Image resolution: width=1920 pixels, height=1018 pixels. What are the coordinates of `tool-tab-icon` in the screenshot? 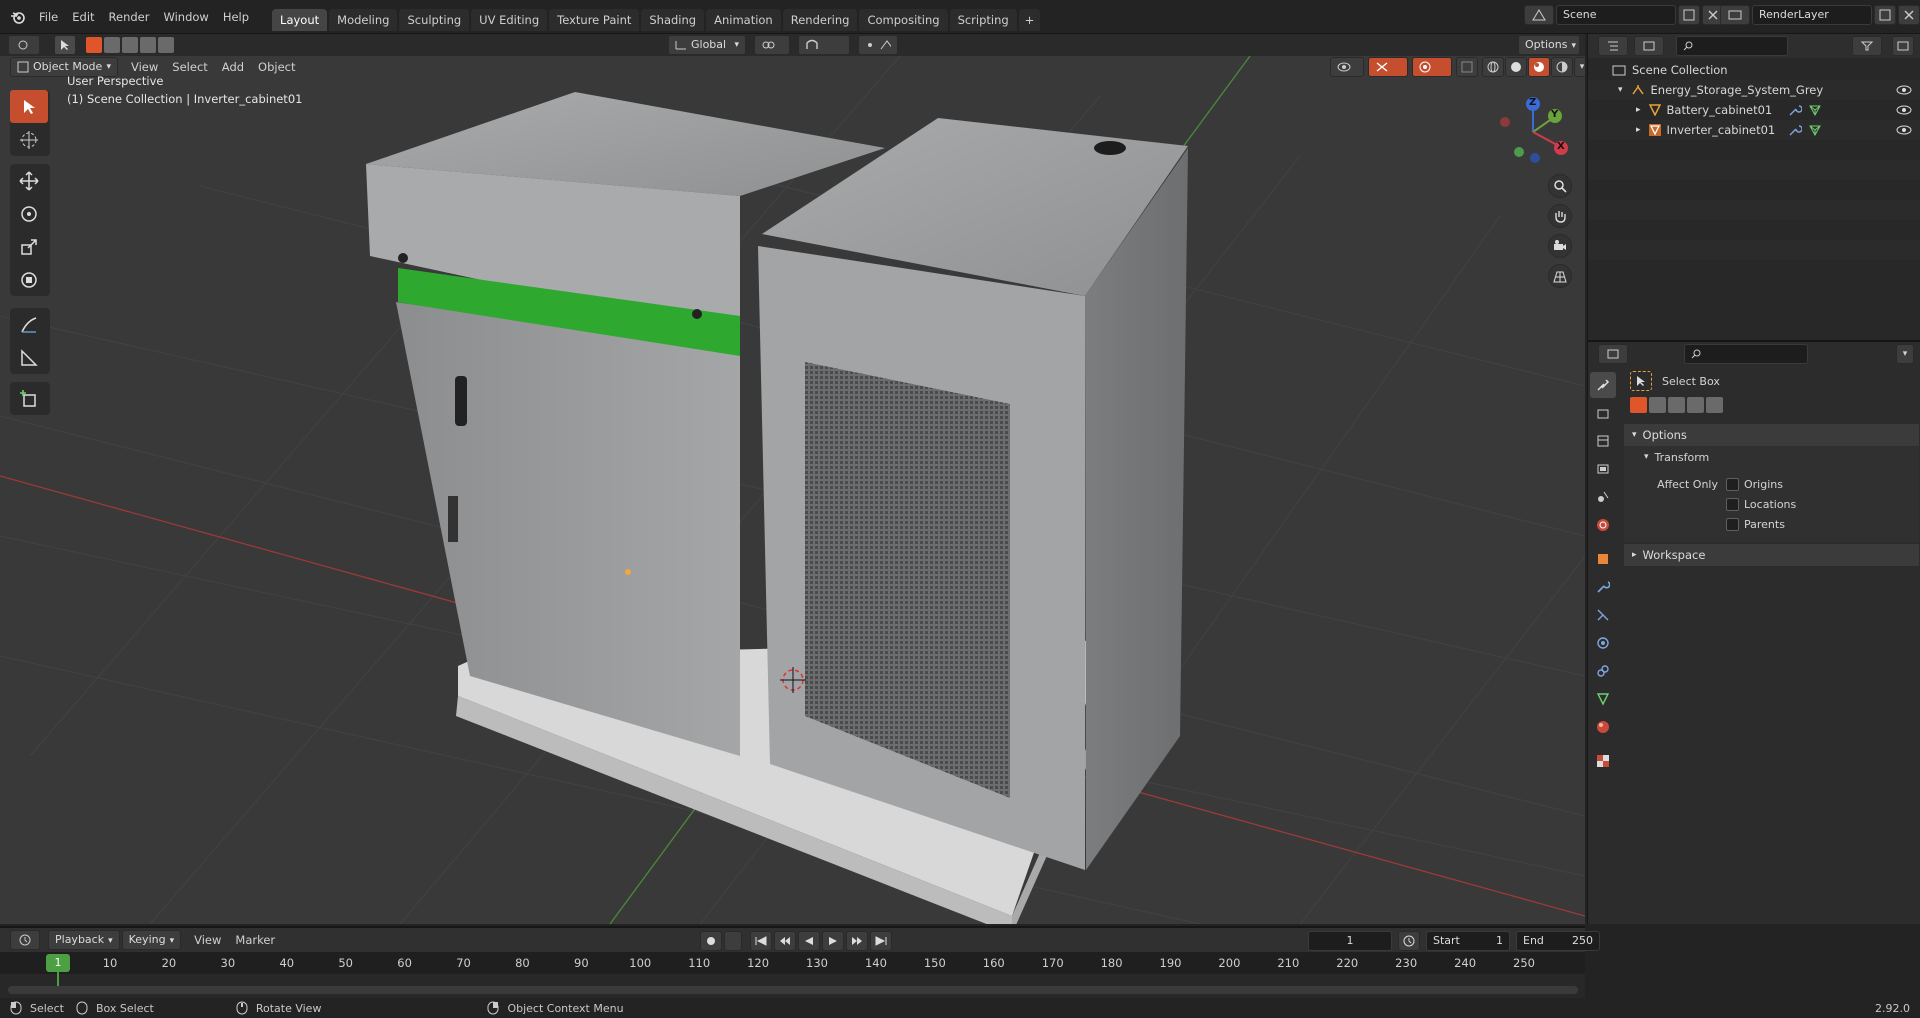 It's located at (1603, 385).